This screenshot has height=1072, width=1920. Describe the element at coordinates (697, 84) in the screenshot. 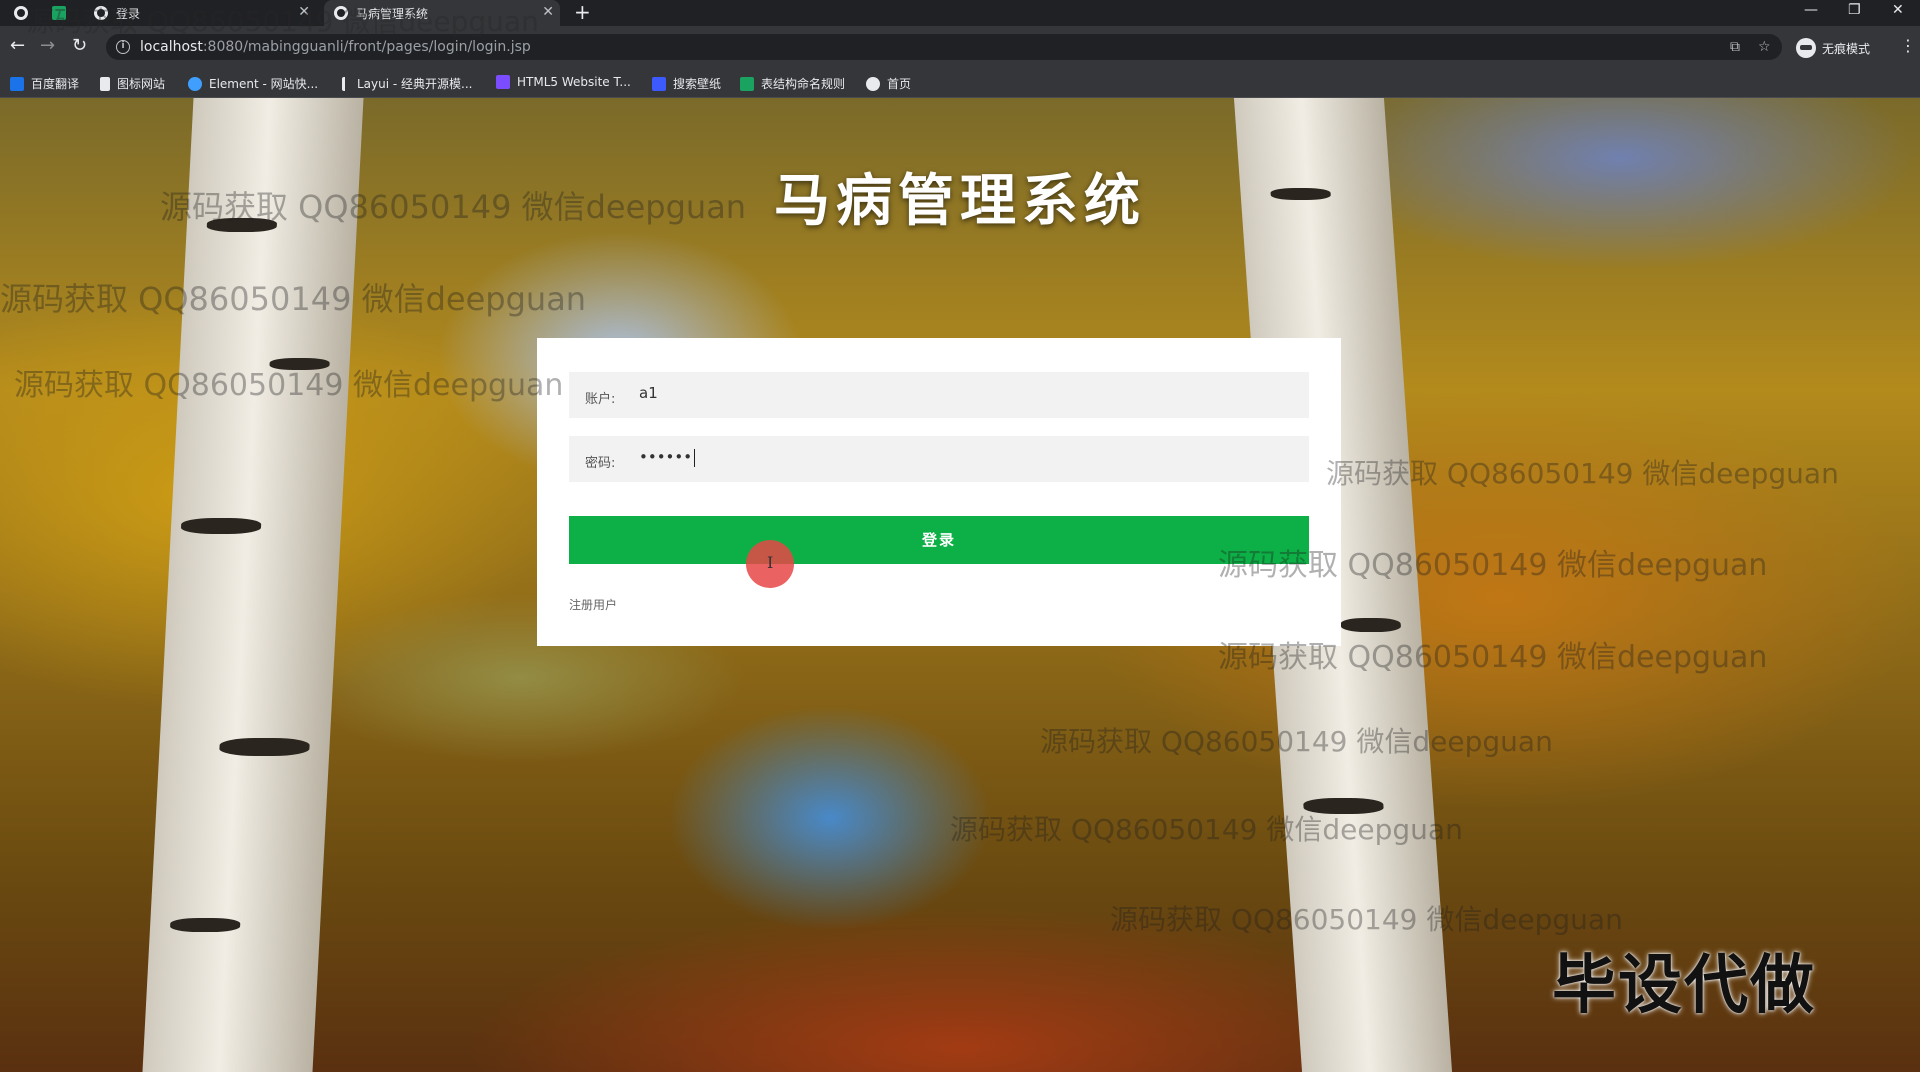

I see `bookmark-label: 搜索壁纸` at that location.